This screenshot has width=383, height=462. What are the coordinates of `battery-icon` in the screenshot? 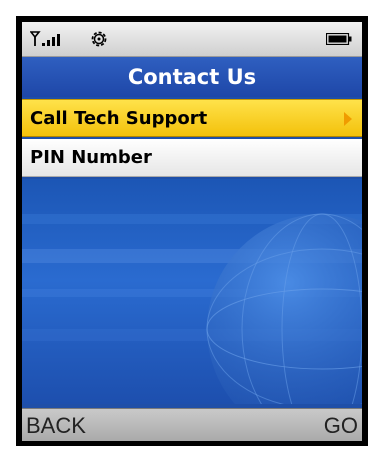 It's located at (339, 39).